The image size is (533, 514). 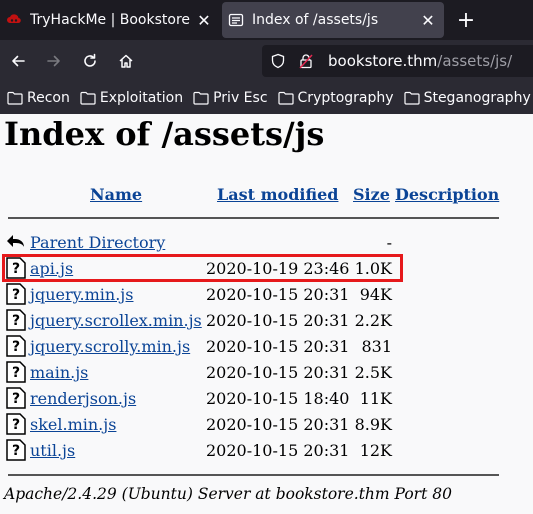 I want to click on bookmark-label: Priv Esc, so click(x=240, y=98).